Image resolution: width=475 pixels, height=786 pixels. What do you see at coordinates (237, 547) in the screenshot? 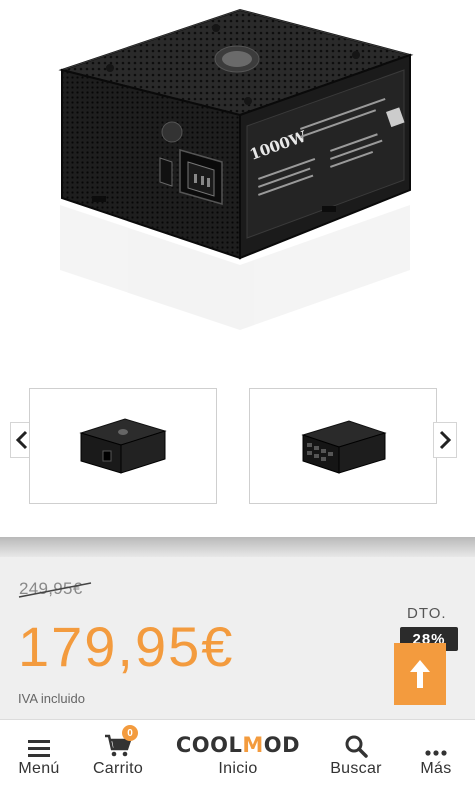
I see `section-divider` at bounding box center [237, 547].